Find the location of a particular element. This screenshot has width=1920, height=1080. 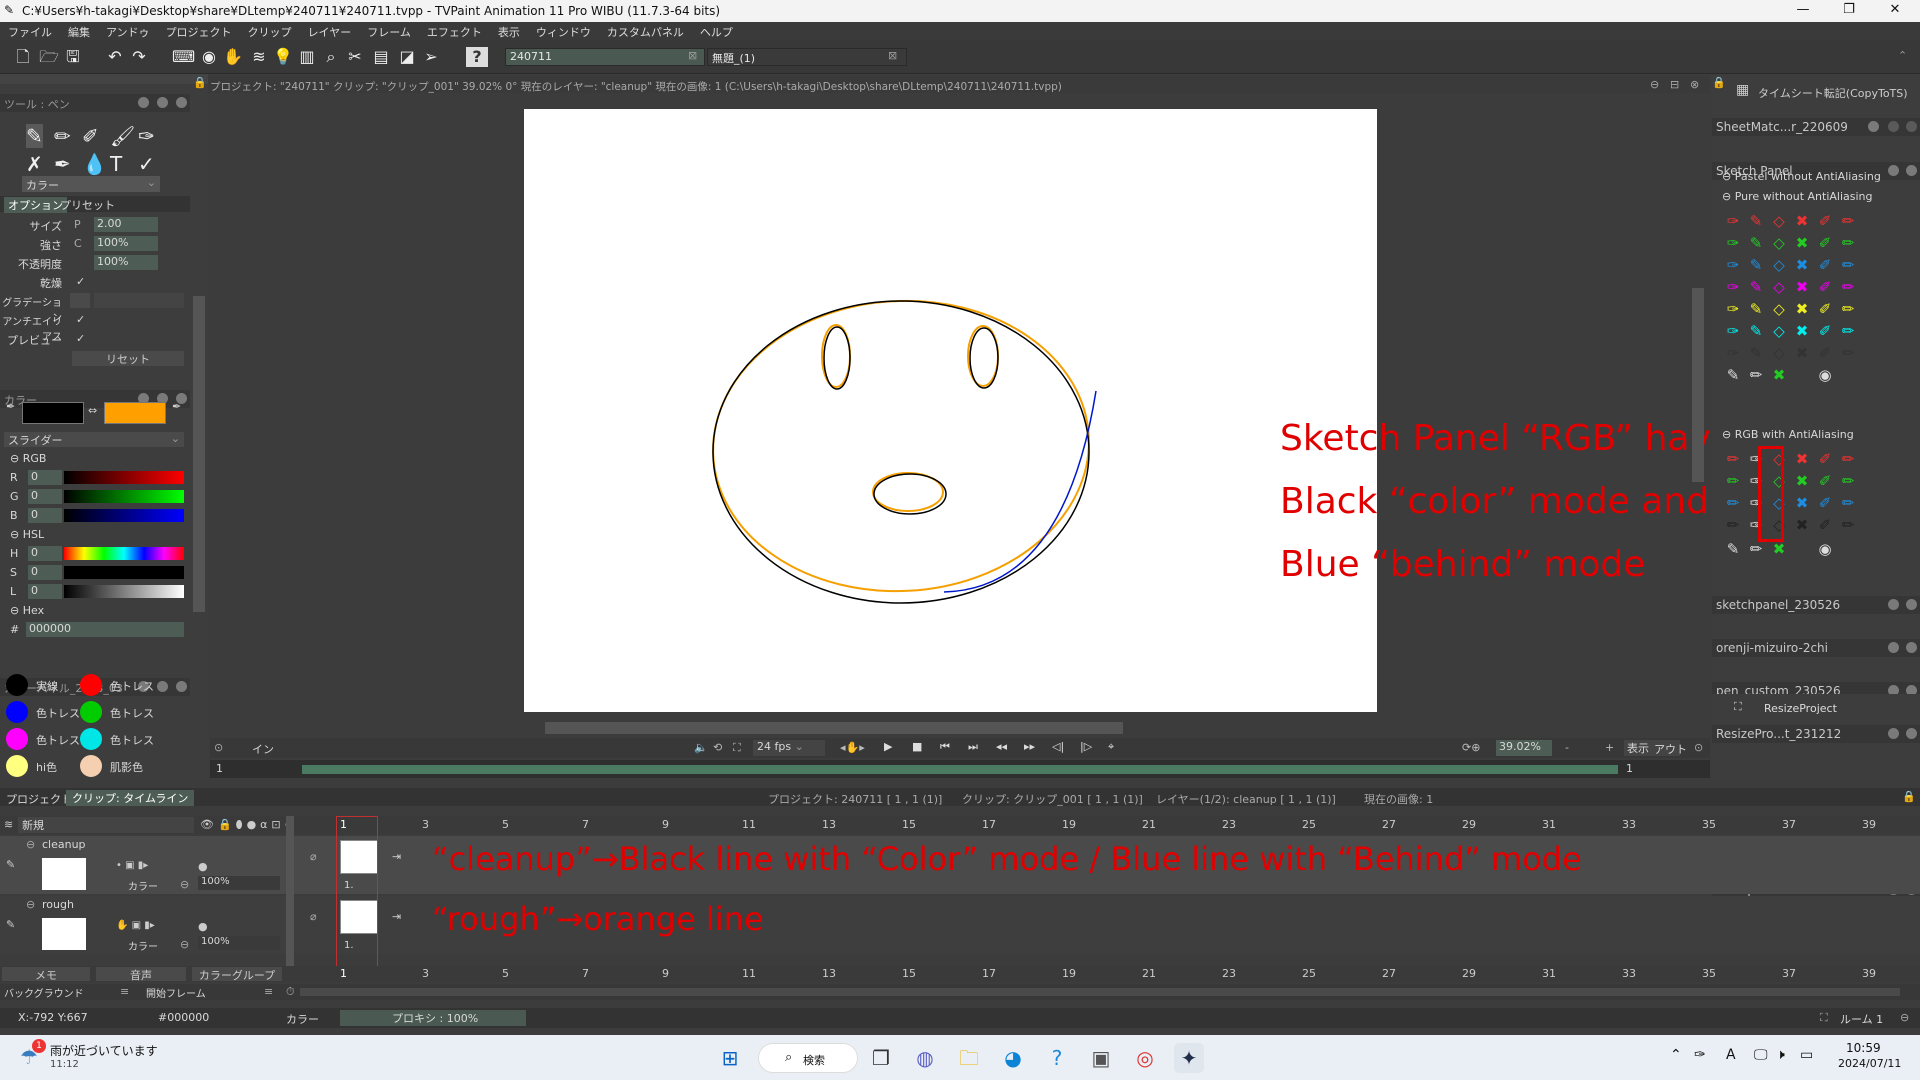

color-wheel-icon: ◉ is located at coordinates (209, 57).